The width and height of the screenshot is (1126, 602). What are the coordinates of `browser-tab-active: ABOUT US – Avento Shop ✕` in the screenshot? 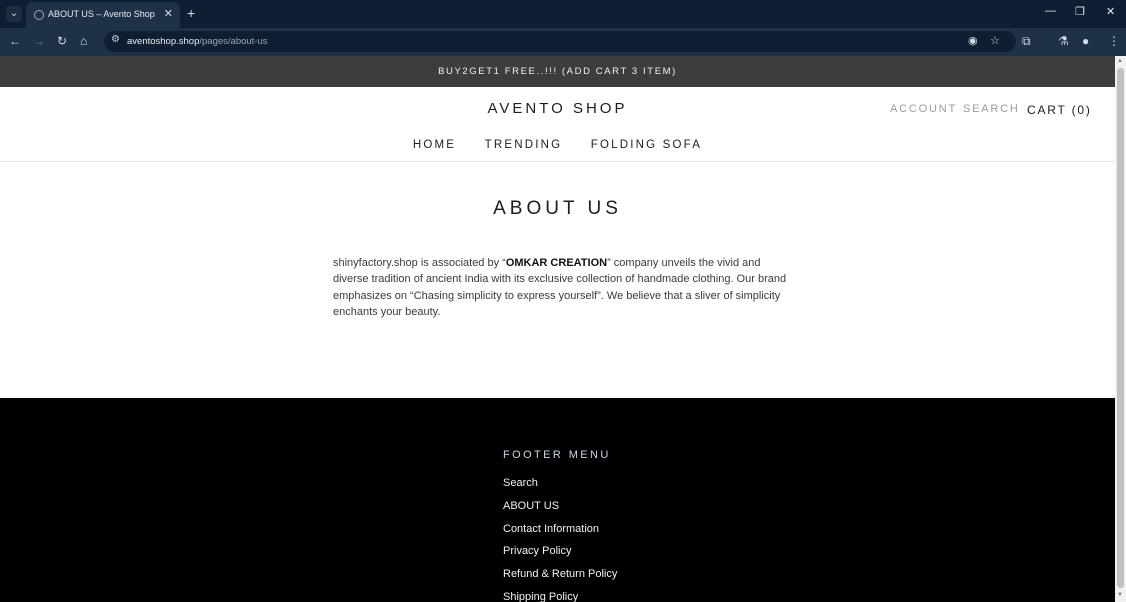 It's located at (103, 15).